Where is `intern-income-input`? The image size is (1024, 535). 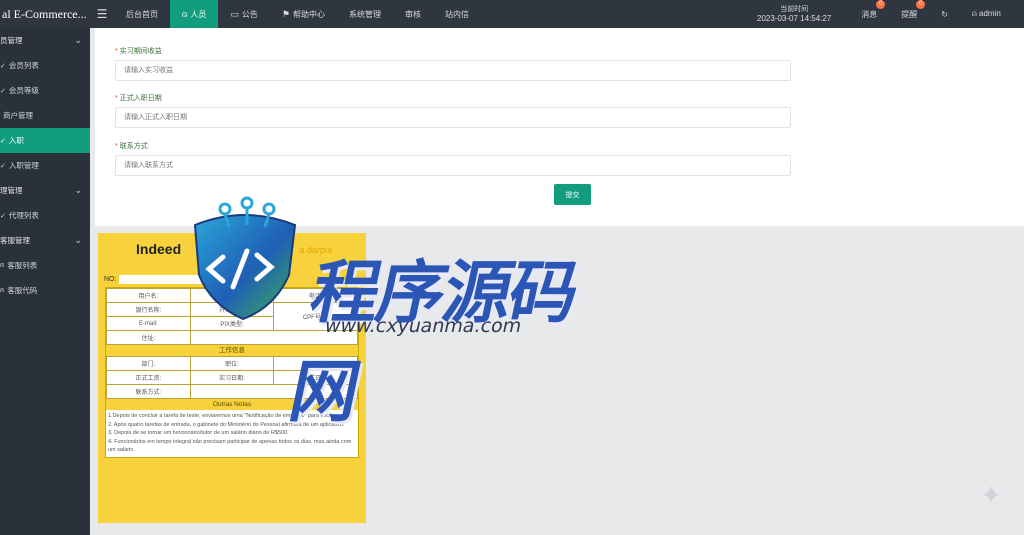 intern-income-input is located at coordinates (453, 70).